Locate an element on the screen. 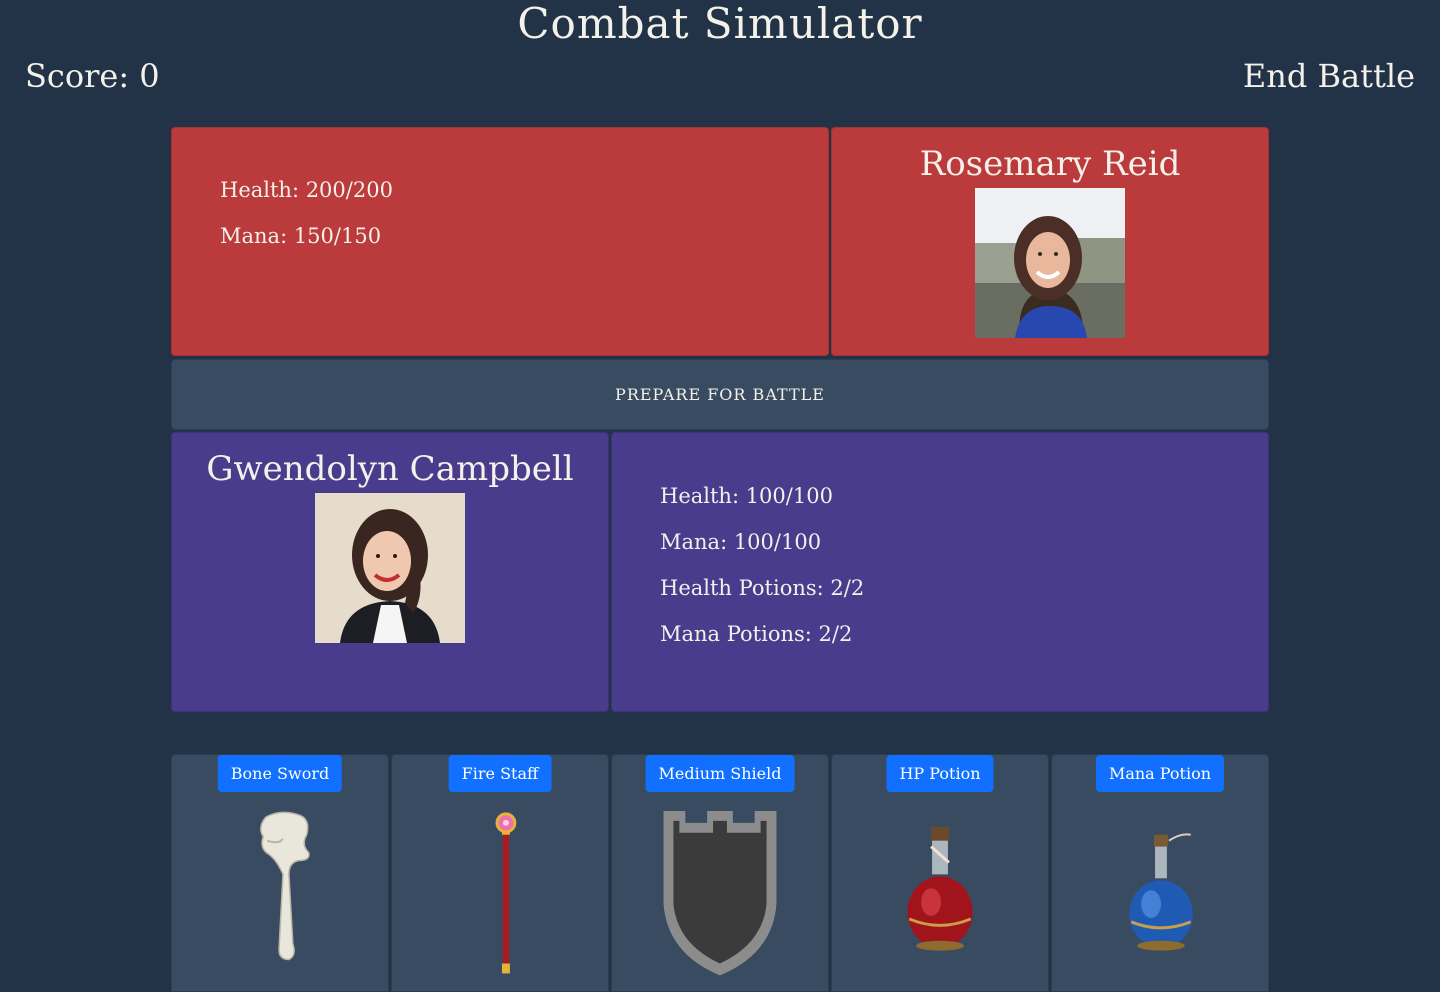 This screenshot has height=992, width=1440. score-display: Score: 0 is located at coordinates (92, 76).